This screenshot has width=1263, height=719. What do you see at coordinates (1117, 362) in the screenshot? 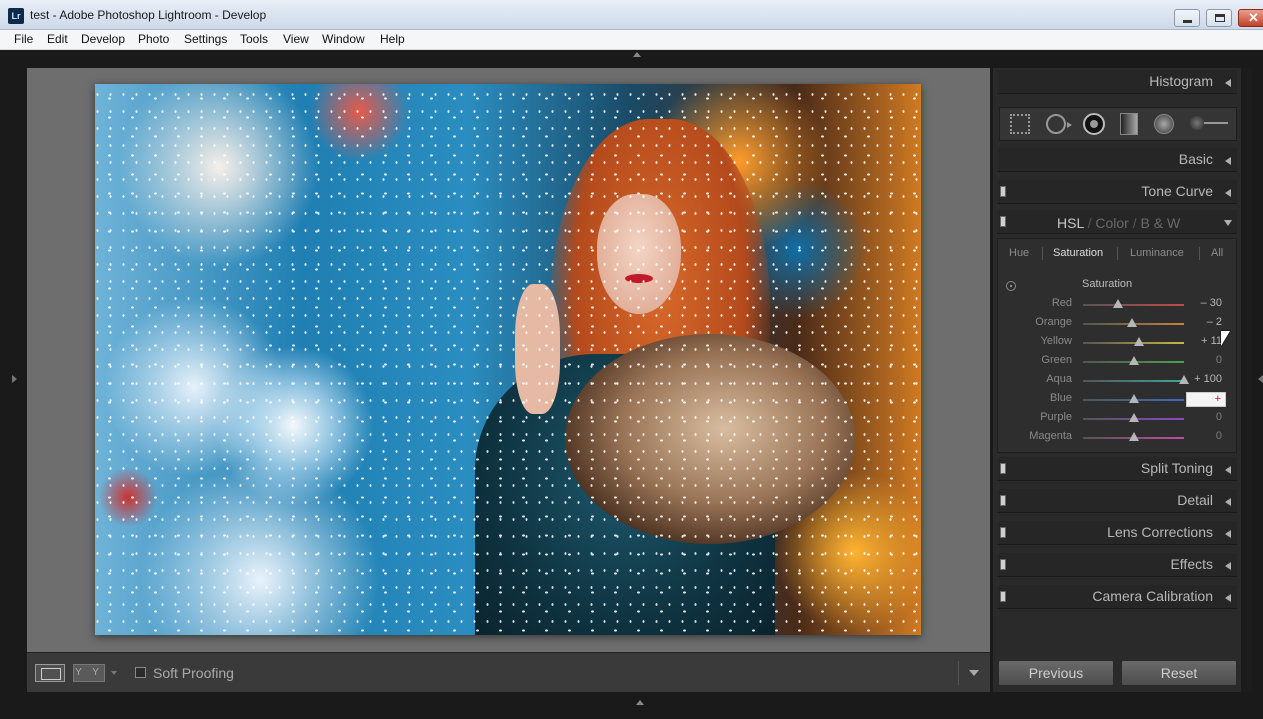
I see `slider-row-green: Green 0` at bounding box center [1117, 362].